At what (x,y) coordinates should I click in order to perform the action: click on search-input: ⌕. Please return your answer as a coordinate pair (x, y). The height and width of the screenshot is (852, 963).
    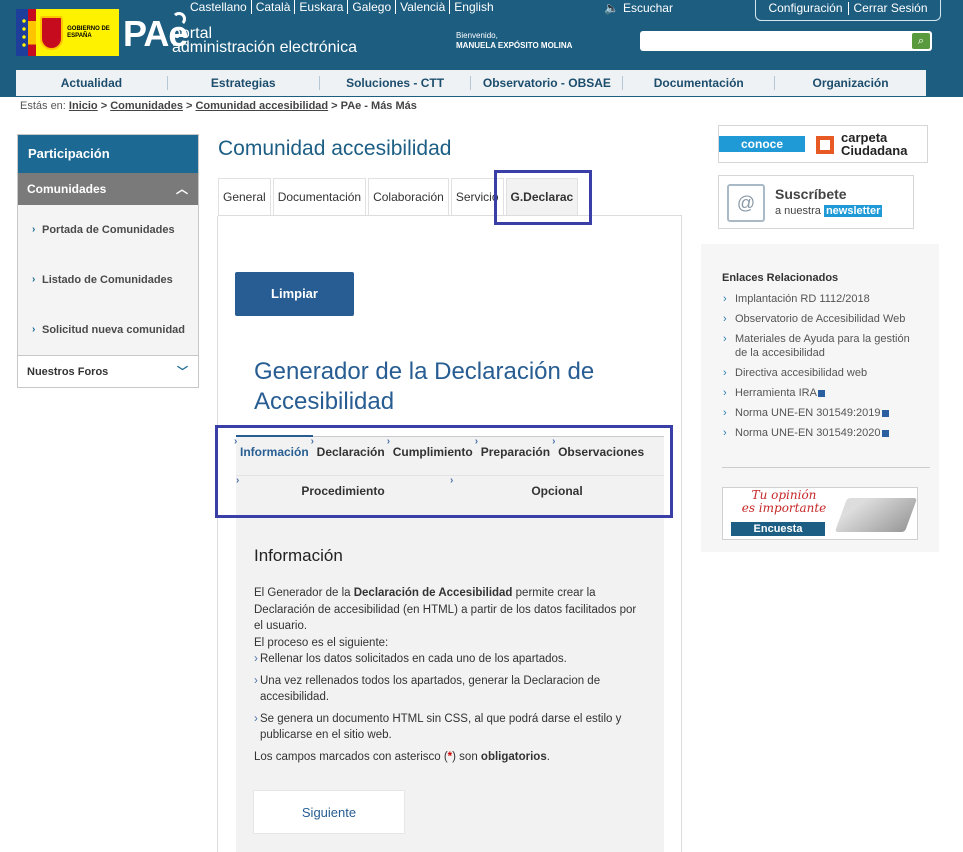
    Looking at the image, I should click on (786, 41).